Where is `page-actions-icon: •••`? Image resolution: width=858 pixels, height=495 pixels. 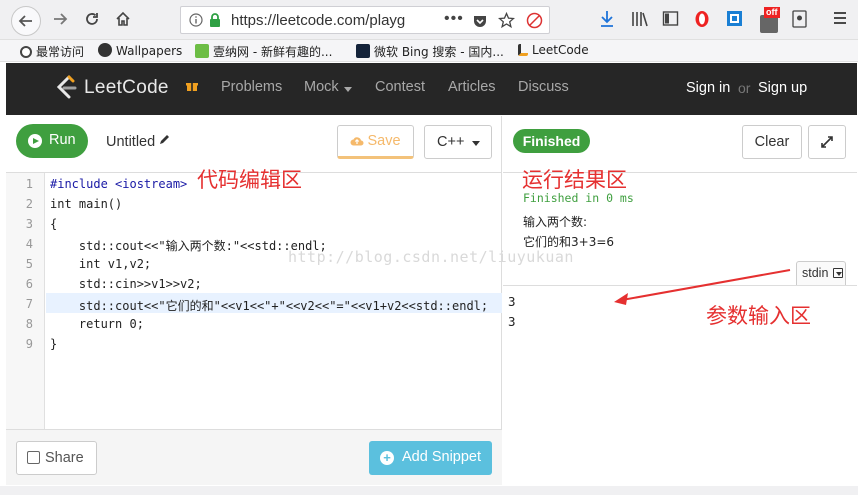
page-actions-icon: ••• is located at coordinates (454, 19).